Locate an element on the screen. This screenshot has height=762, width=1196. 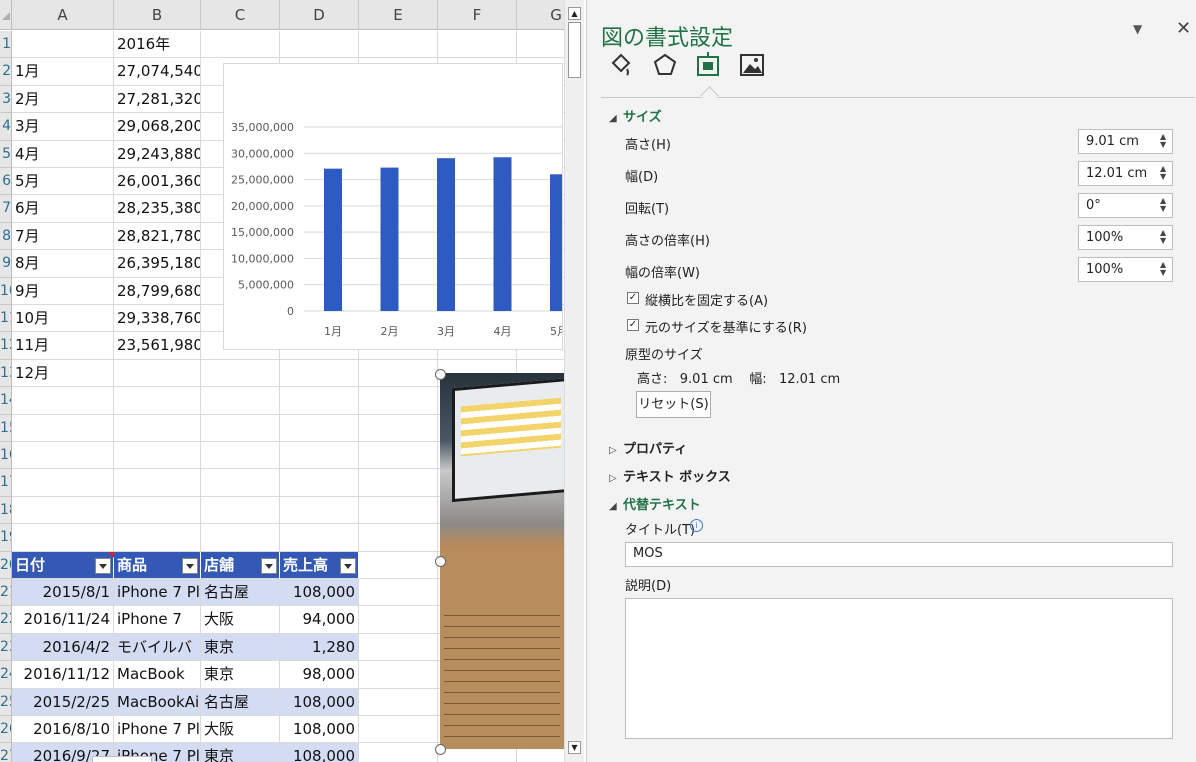
month-cell: 10月 is located at coordinates (63, 319).